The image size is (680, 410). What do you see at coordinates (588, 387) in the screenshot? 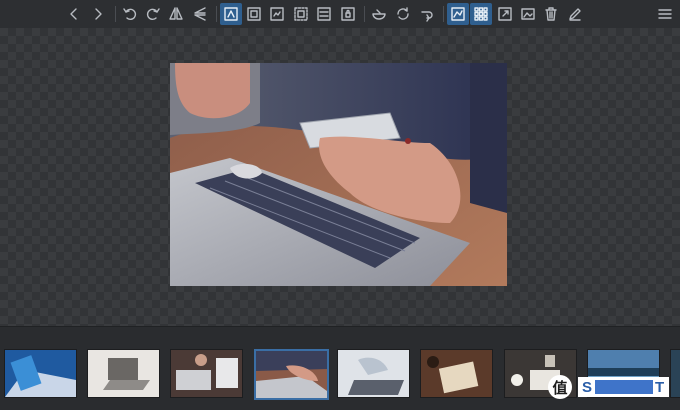
I see `watermark-text-start: S` at bounding box center [588, 387].